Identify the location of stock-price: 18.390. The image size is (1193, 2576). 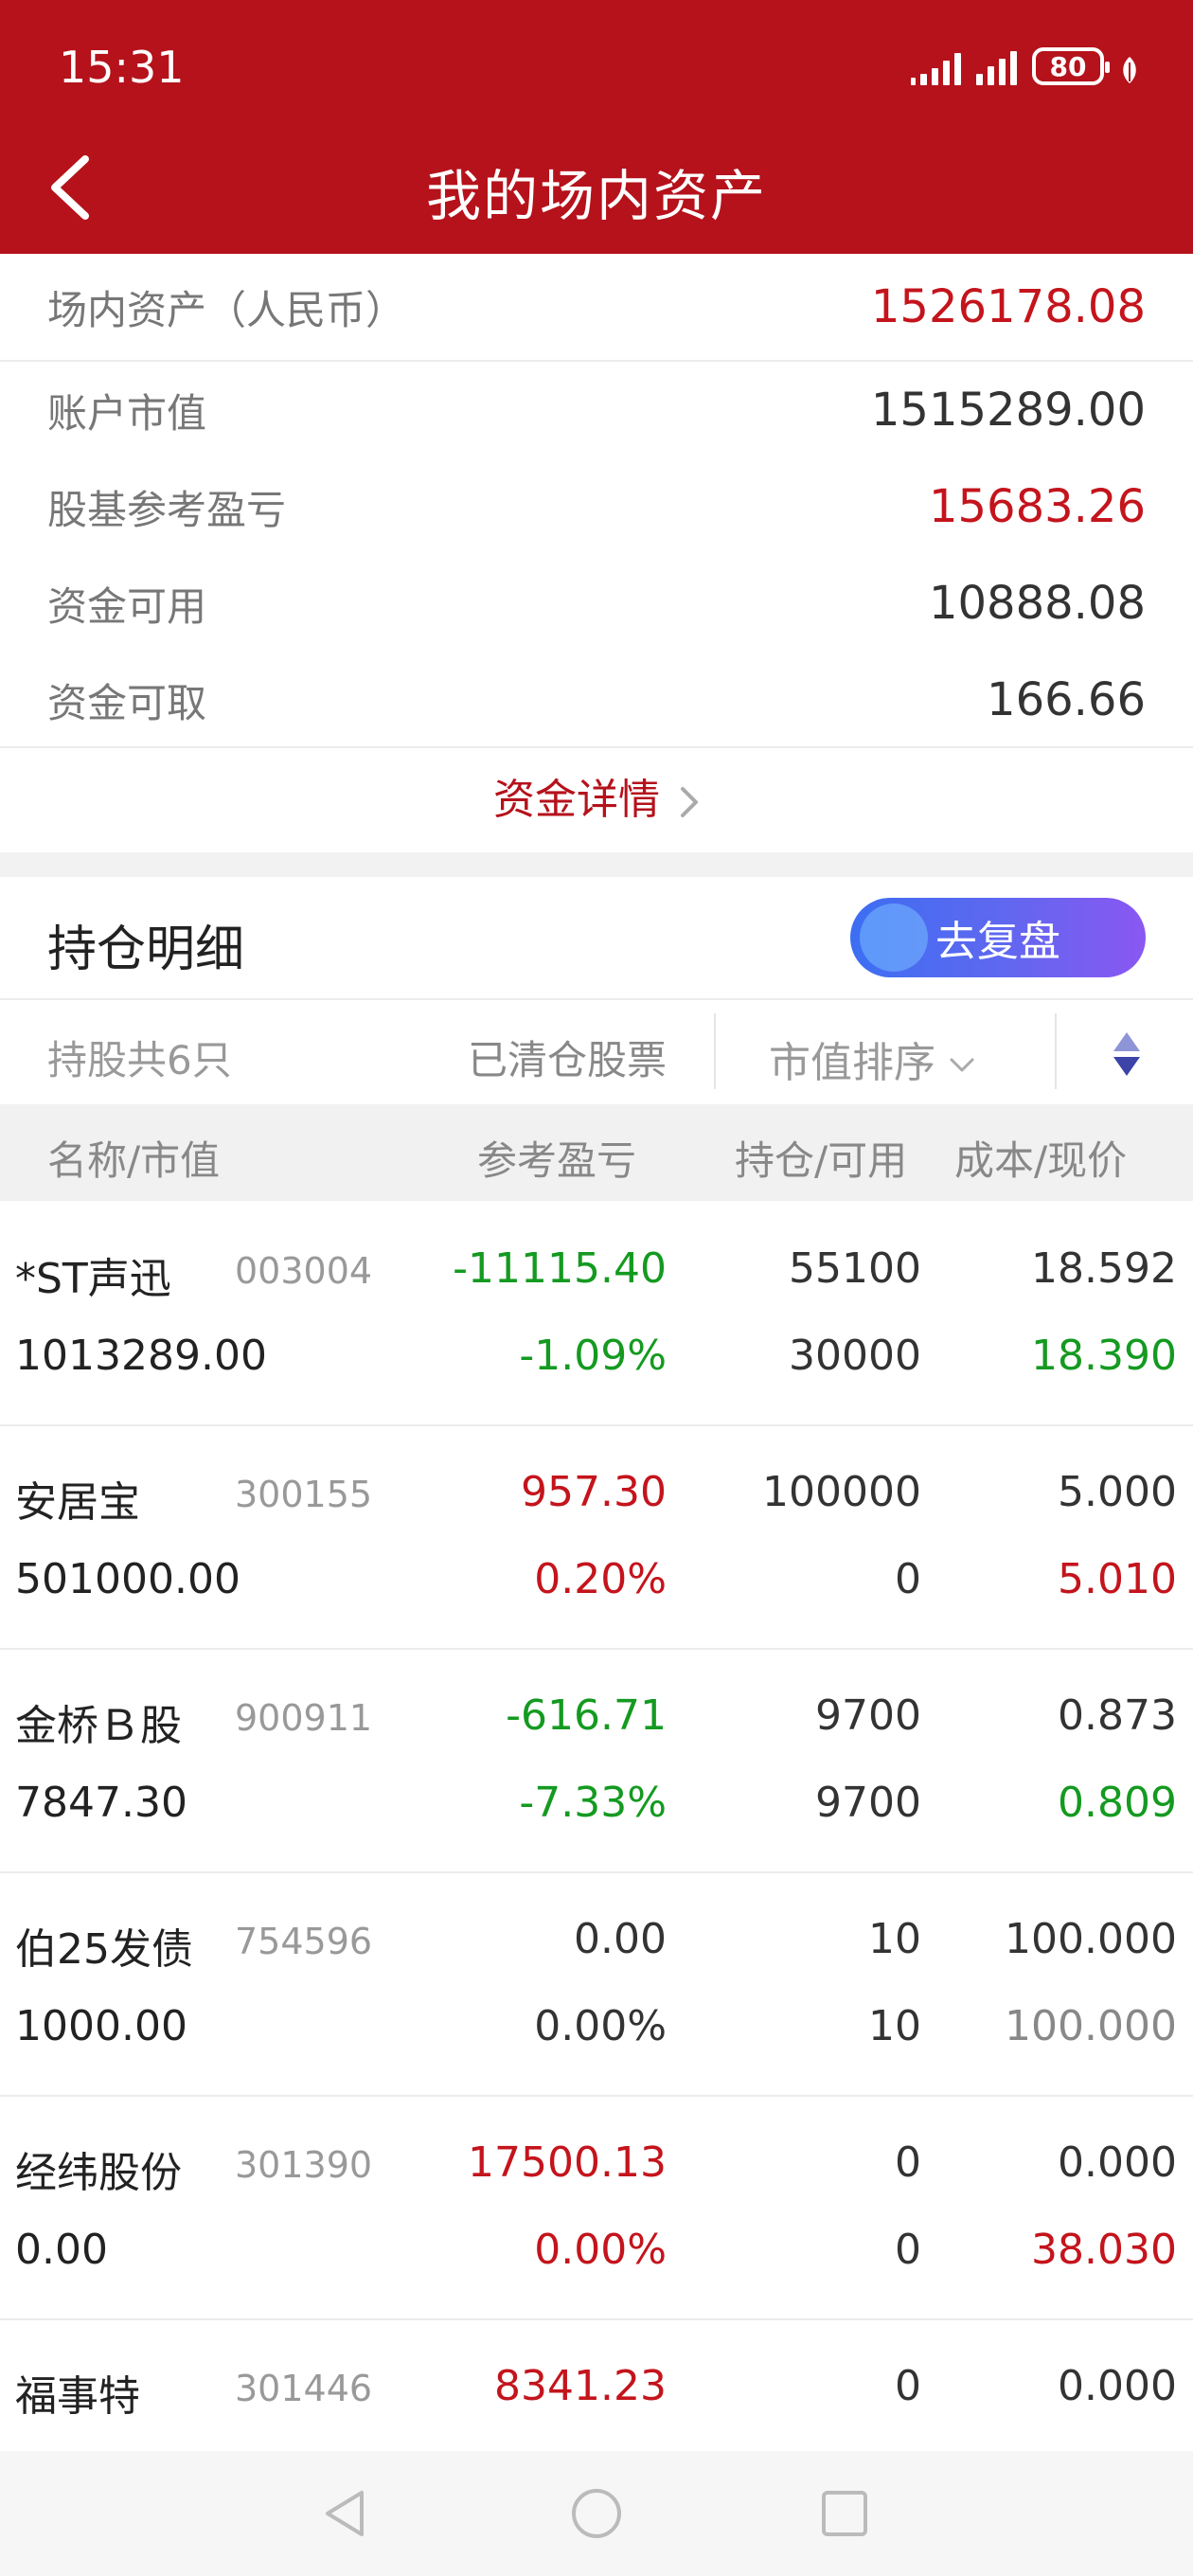
(1104, 1356).